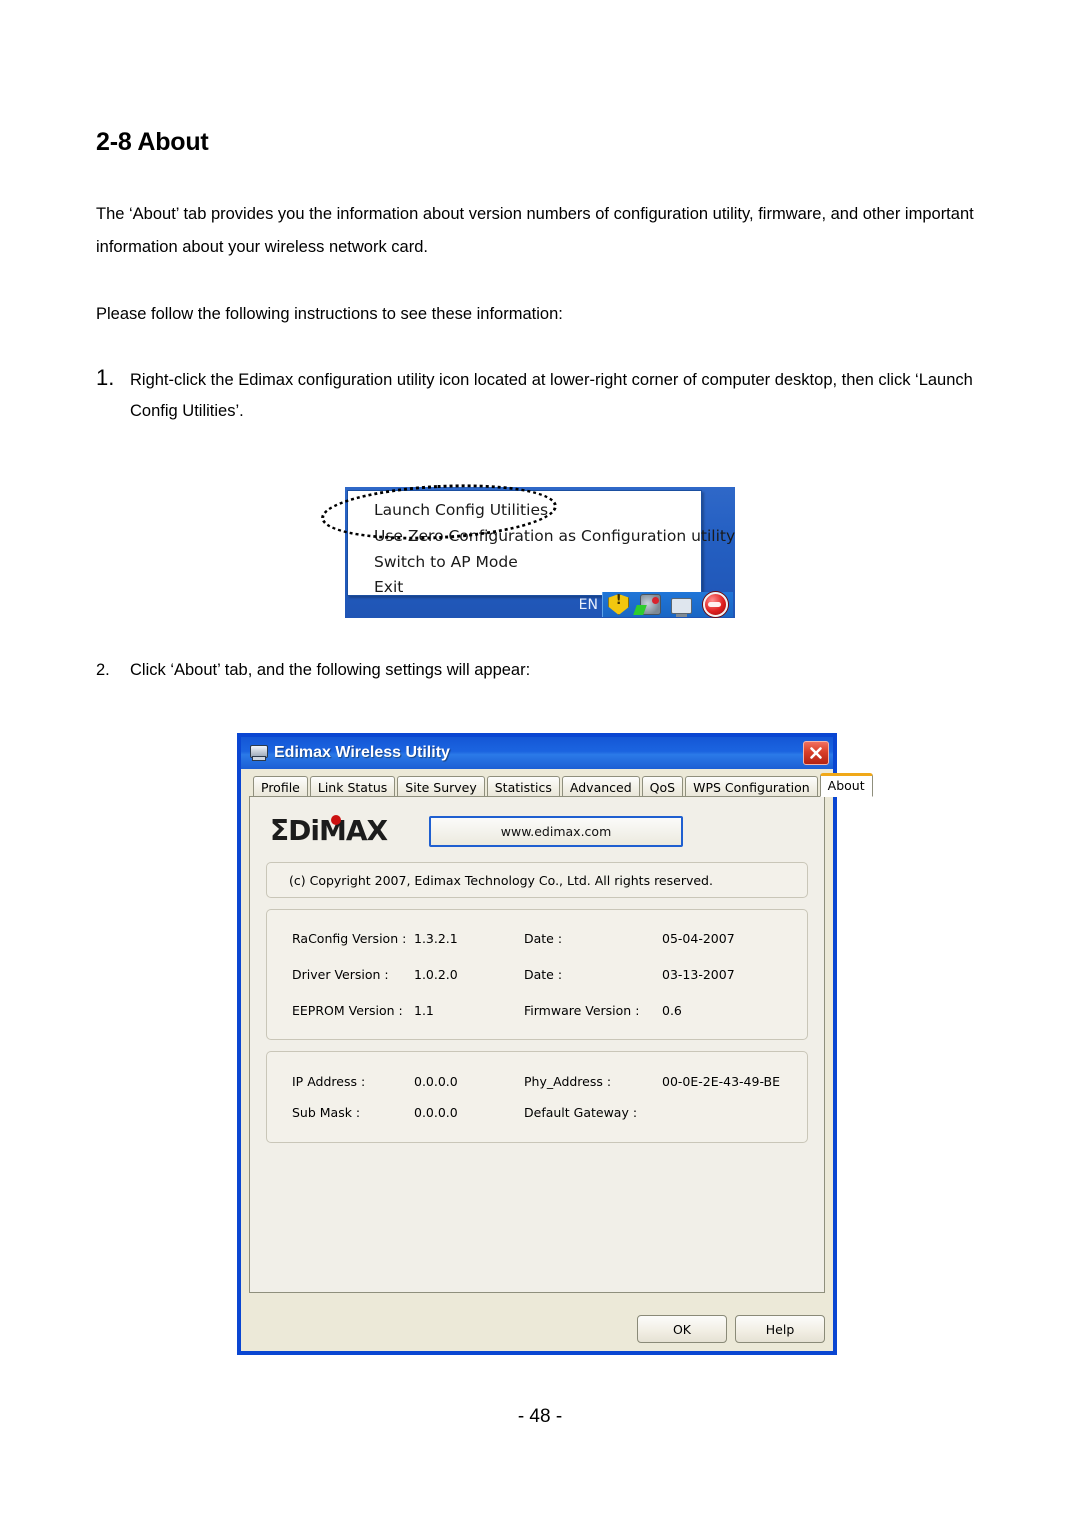 The width and height of the screenshot is (1080, 1528). Describe the element at coordinates (105, 377) in the screenshot. I see `step-1-number: 1.` at that location.